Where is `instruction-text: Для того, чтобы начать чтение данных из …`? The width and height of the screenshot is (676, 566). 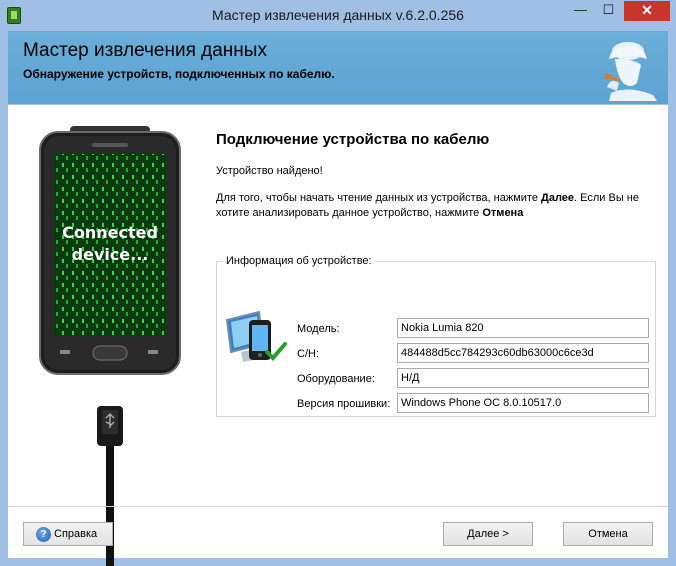
instruction-text: Для того, чтобы начать чтение данных из … is located at coordinates (431, 206).